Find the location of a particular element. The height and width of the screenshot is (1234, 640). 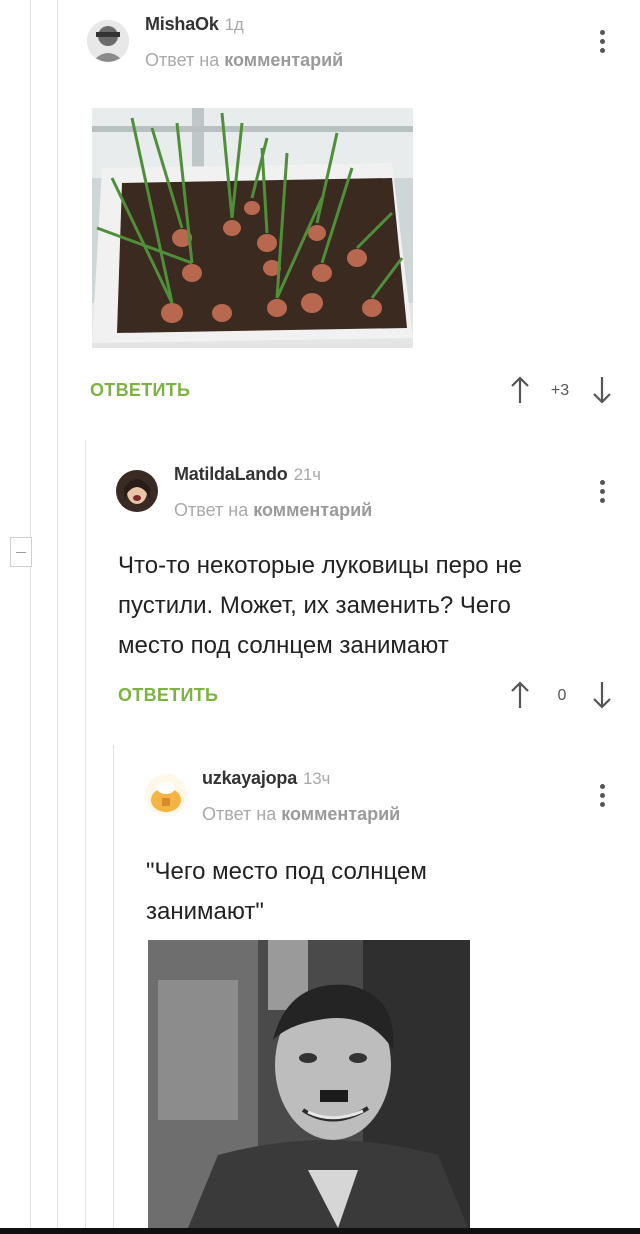

author-name: MatildaLando 21ч is located at coordinates (247, 474).